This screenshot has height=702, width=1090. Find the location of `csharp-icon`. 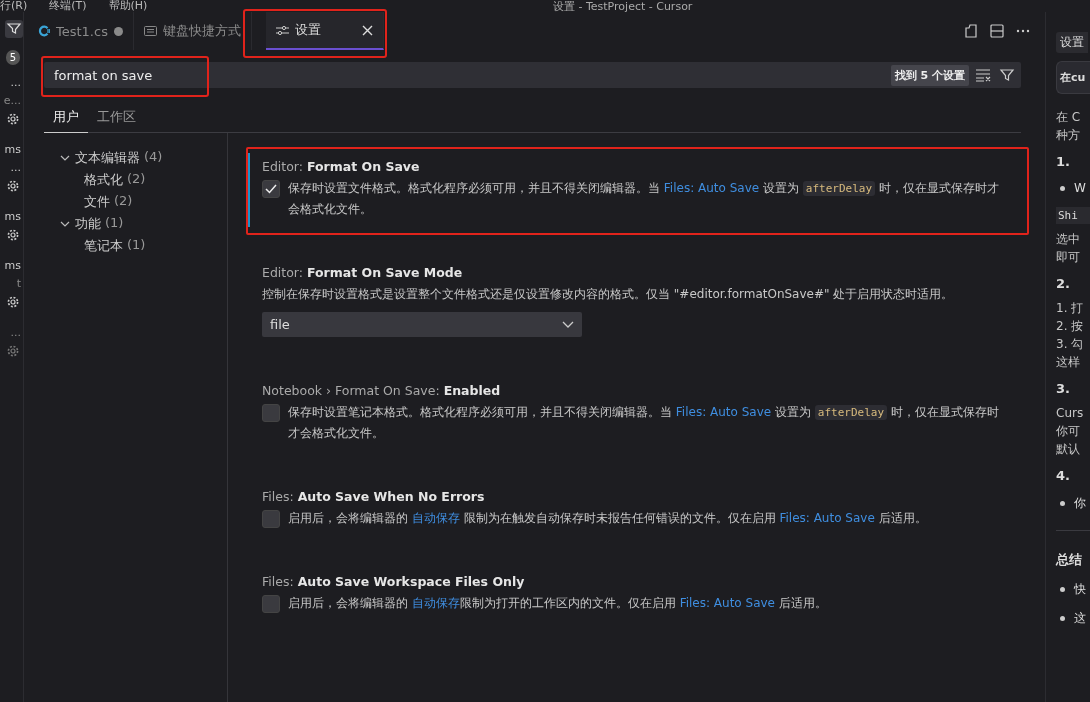

csharp-icon is located at coordinates (44, 31).